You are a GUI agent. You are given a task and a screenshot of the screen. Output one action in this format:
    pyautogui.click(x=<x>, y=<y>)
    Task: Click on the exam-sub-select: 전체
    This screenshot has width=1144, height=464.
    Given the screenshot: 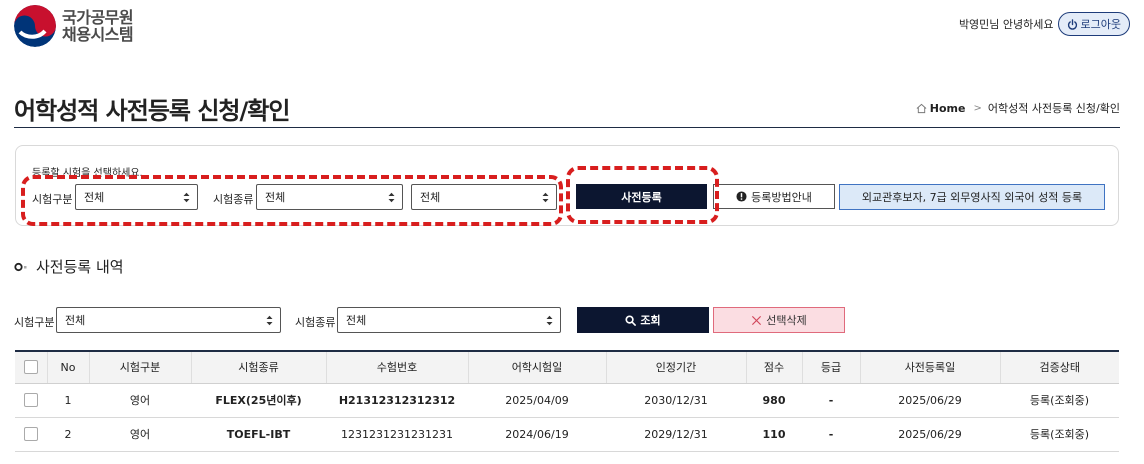 What is the action you would take?
    pyautogui.click(x=484, y=197)
    